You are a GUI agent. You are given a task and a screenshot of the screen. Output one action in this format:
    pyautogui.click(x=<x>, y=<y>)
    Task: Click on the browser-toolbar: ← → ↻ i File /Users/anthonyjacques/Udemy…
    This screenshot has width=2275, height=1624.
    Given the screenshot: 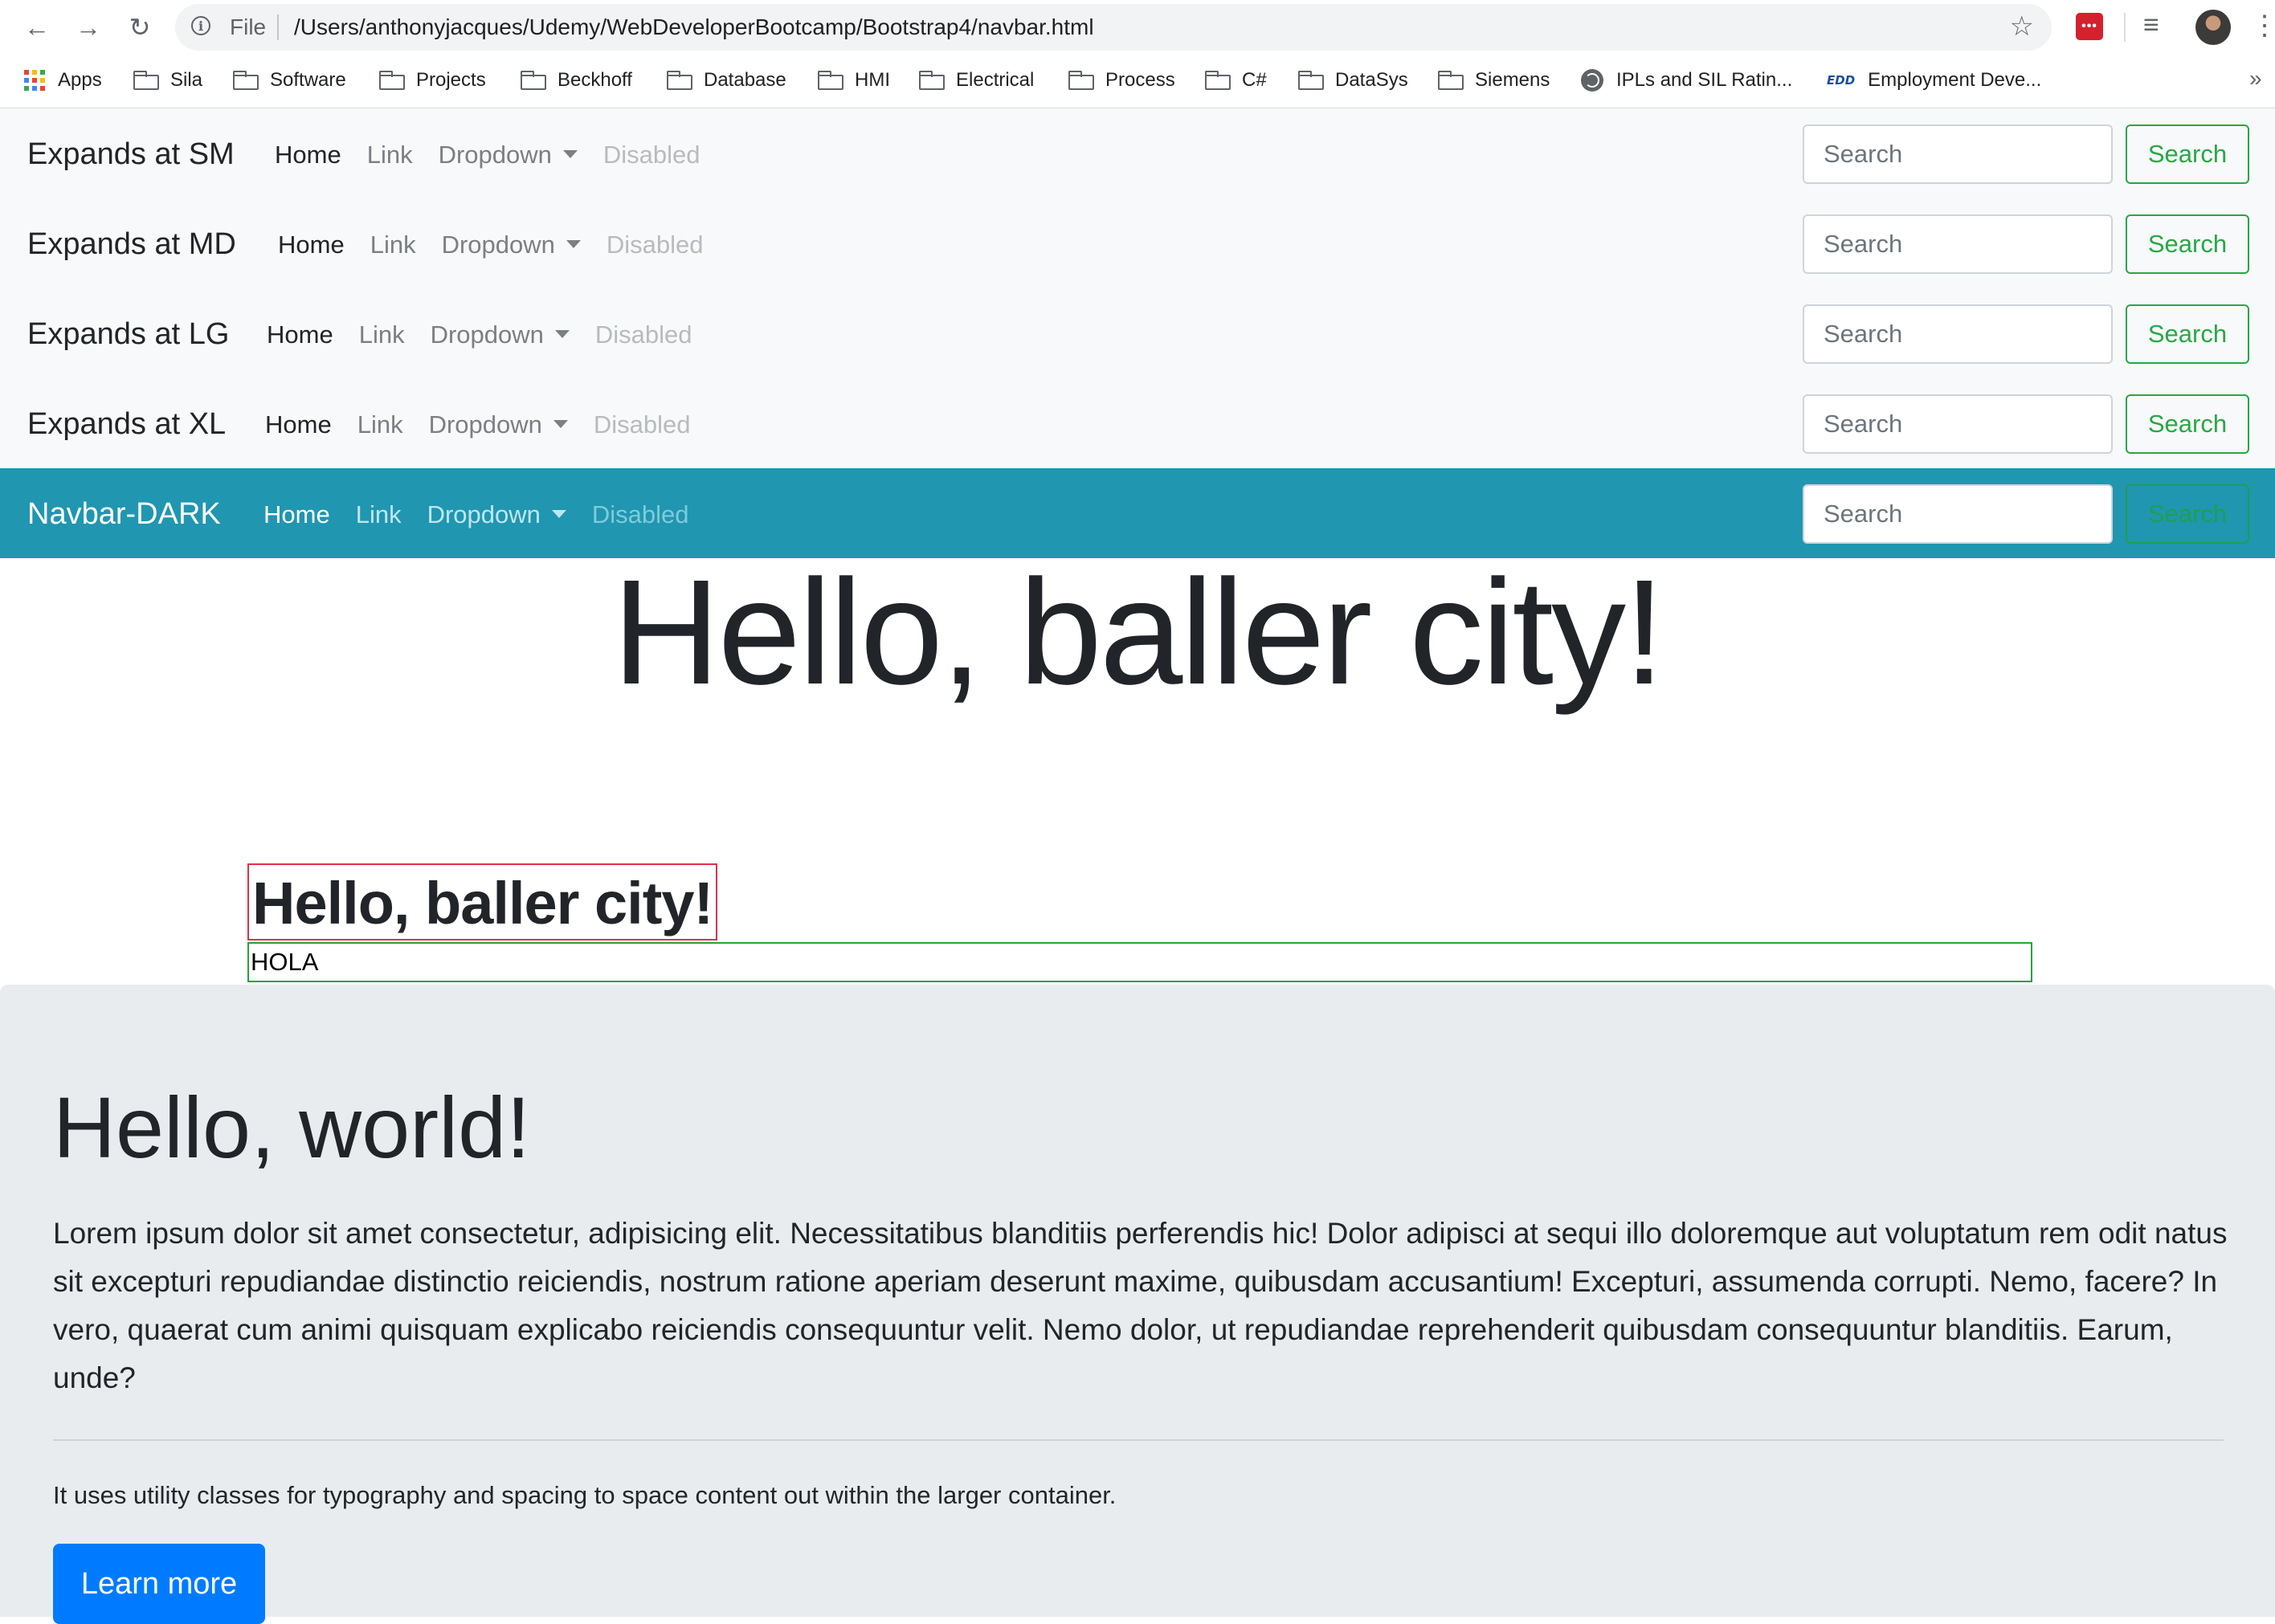 What is the action you would take?
    pyautogui.click(x=1137, y=27)
    